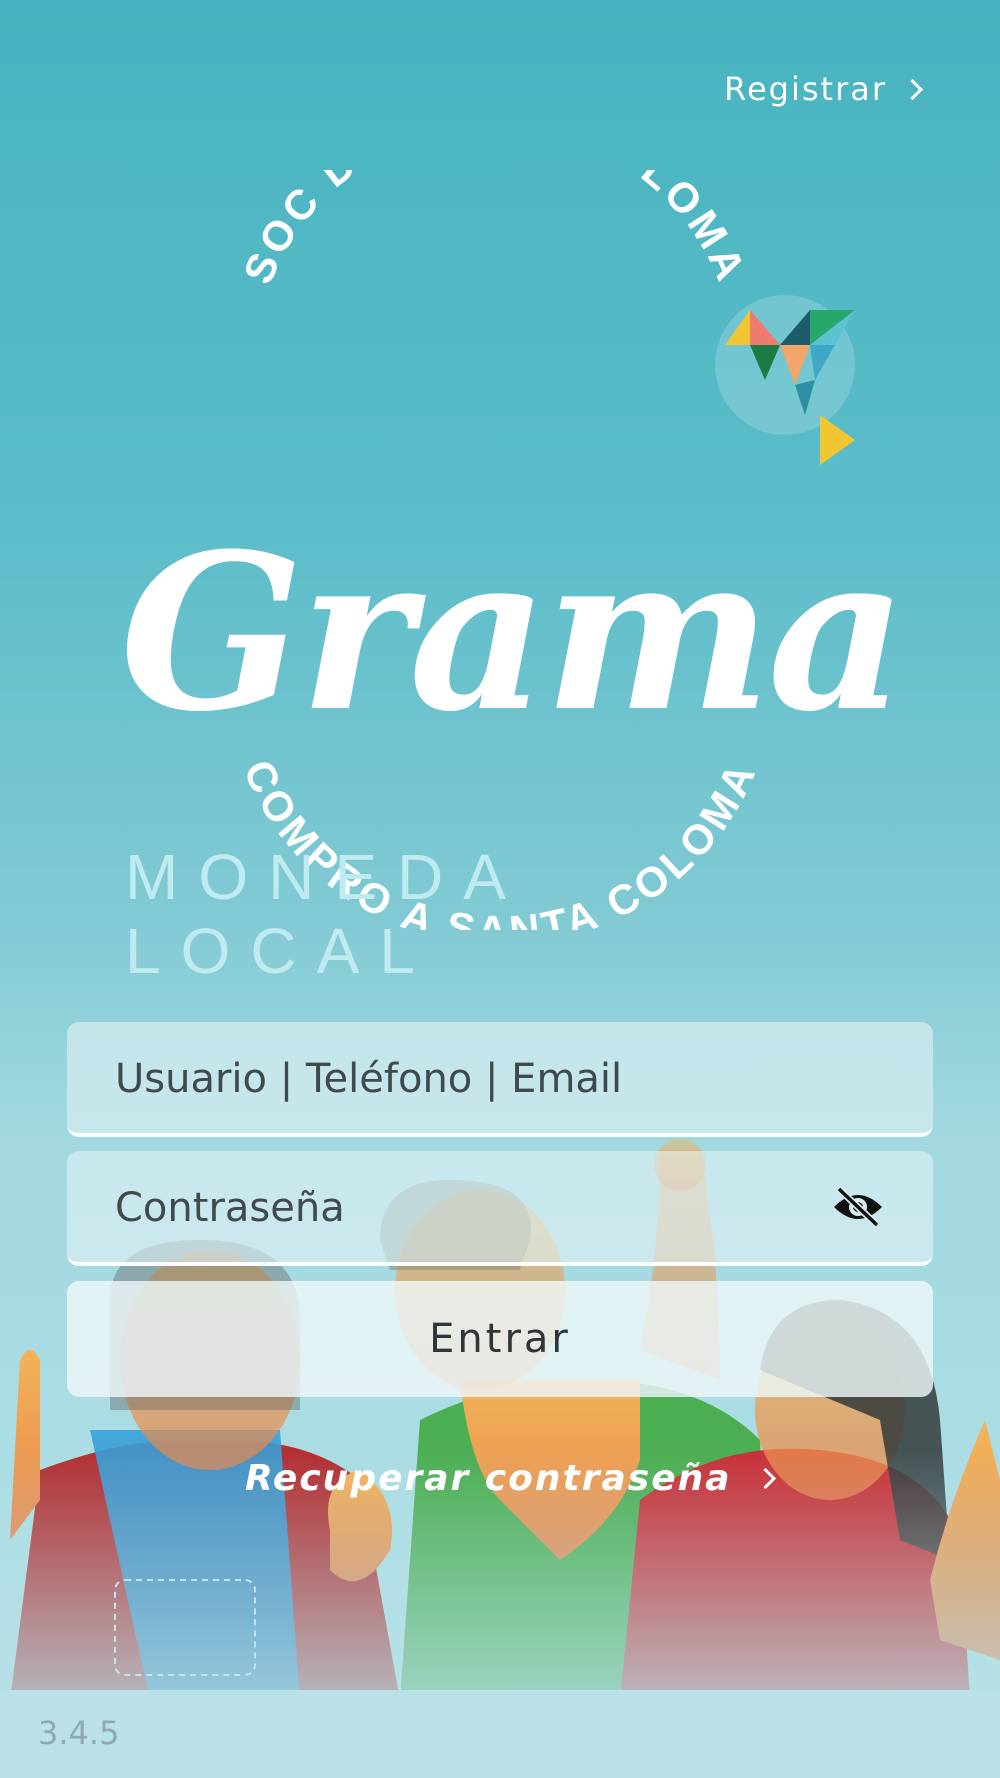 This screenshot has width=1000, height=1778. I want to click on password-input, so click(465, 1207).